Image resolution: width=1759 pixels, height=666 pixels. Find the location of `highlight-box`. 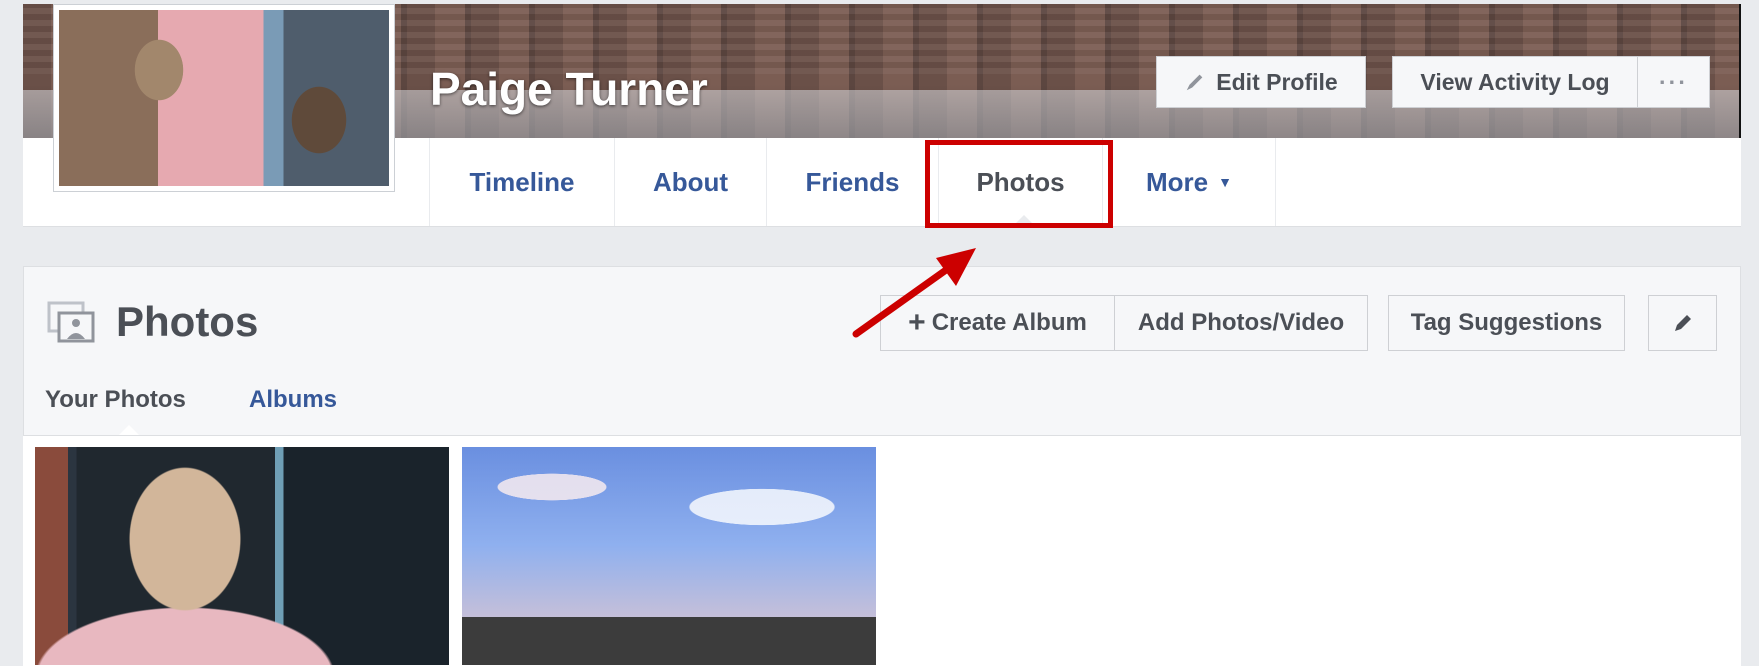

highlight-box is located at coordinates (1019, 184).